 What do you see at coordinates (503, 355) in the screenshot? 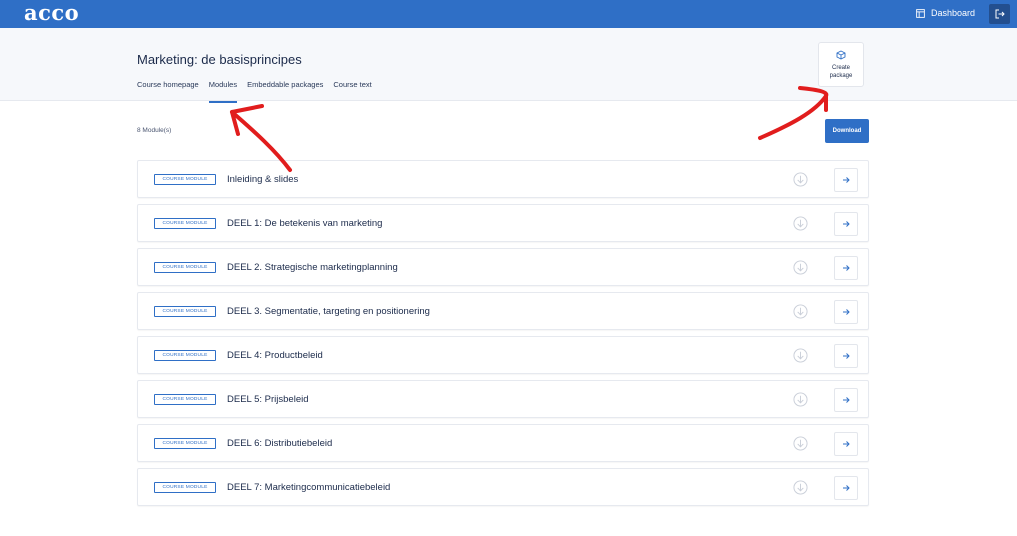
I see `module-row: COURSE MODULE DEEL 4: Productbeleid` at bounding box center [503, 355].